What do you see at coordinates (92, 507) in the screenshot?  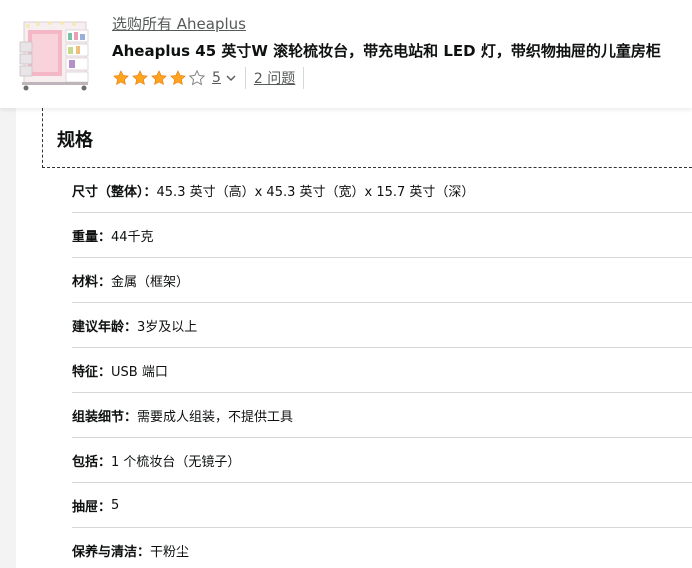 I see `spec-label: 抽屉：` at bounding box center [92, 507].